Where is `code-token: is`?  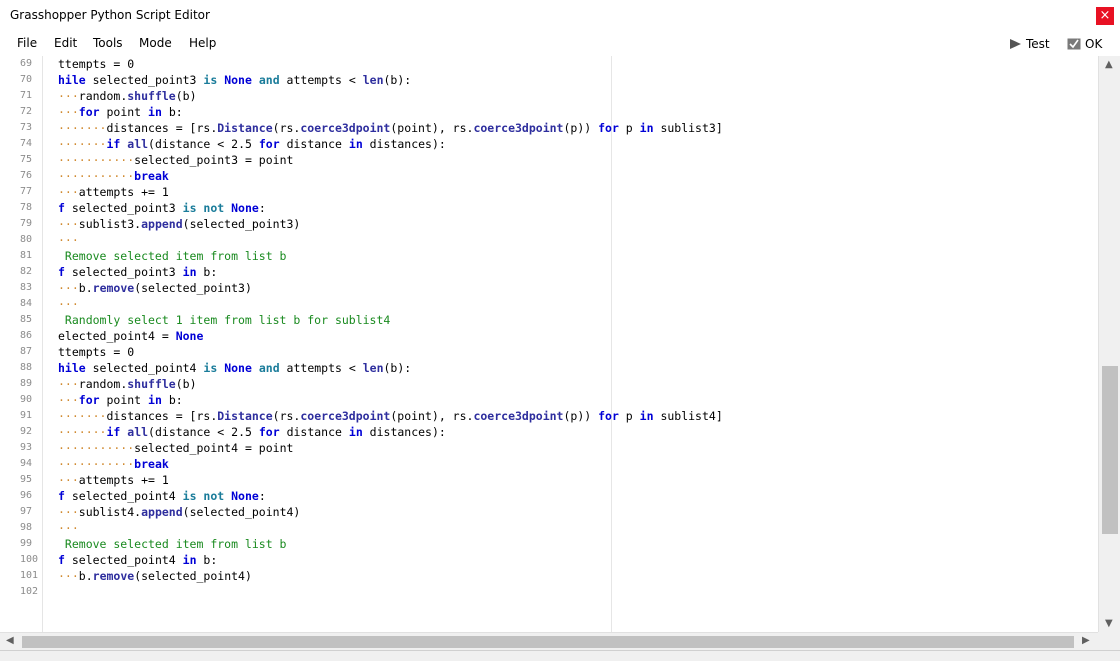 code-token: is is located at coordinates (210, 80).